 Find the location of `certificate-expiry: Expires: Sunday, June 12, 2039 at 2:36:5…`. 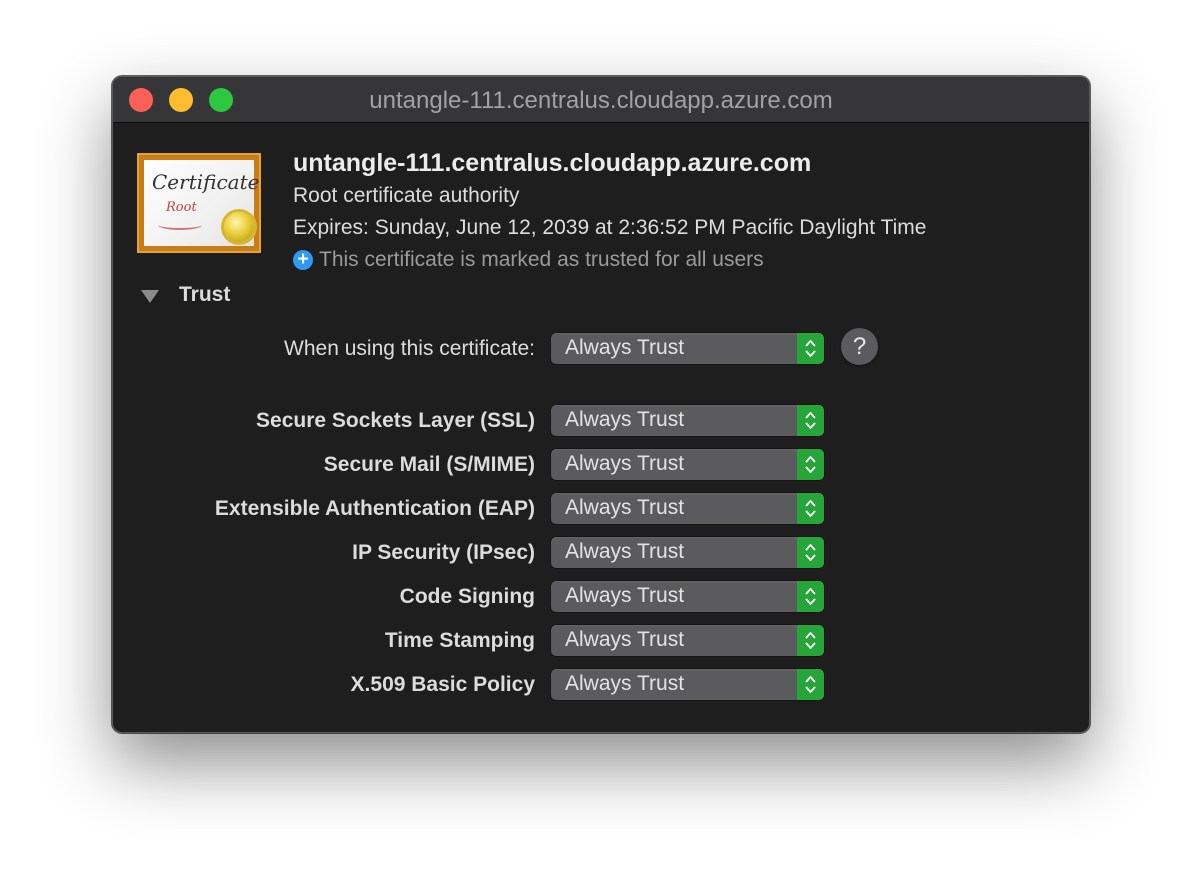

certificate-expiry: Expires: Sunday, June 12, 2039 at 2:36:5… is located at coordinates (610, 227).